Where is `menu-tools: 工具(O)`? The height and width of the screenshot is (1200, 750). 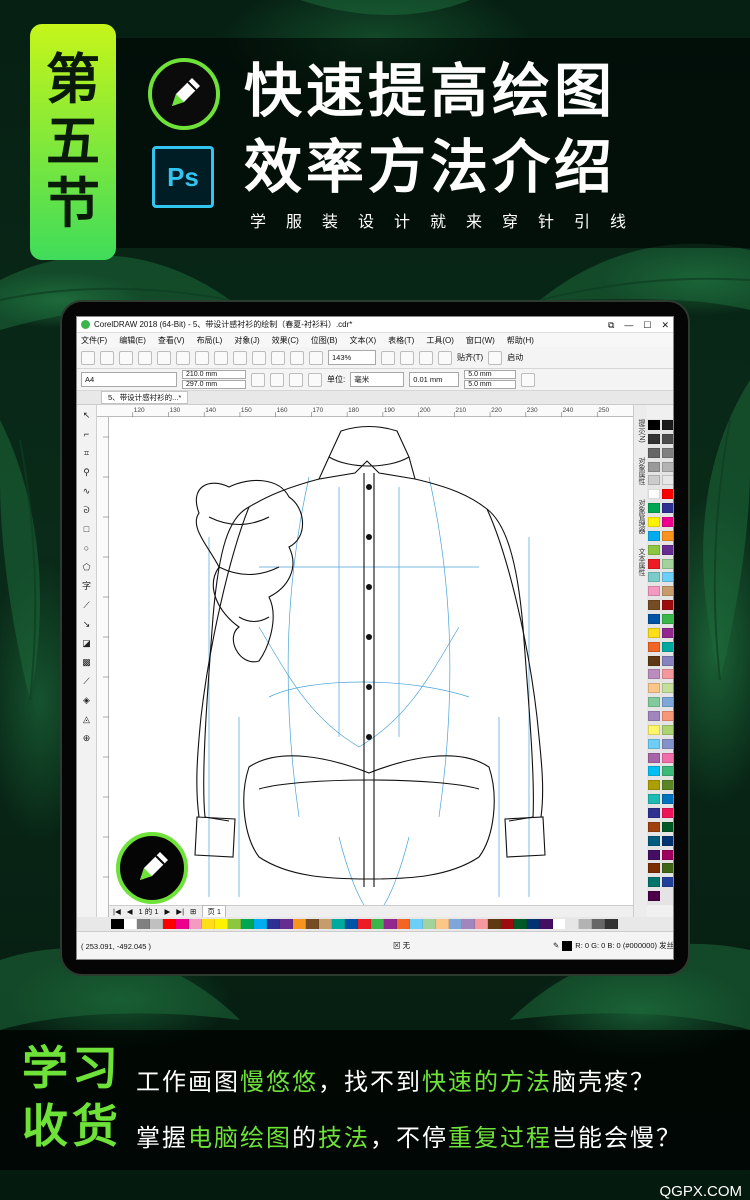 menu-tools: 工具(O) is located at coordinates (440, 340).